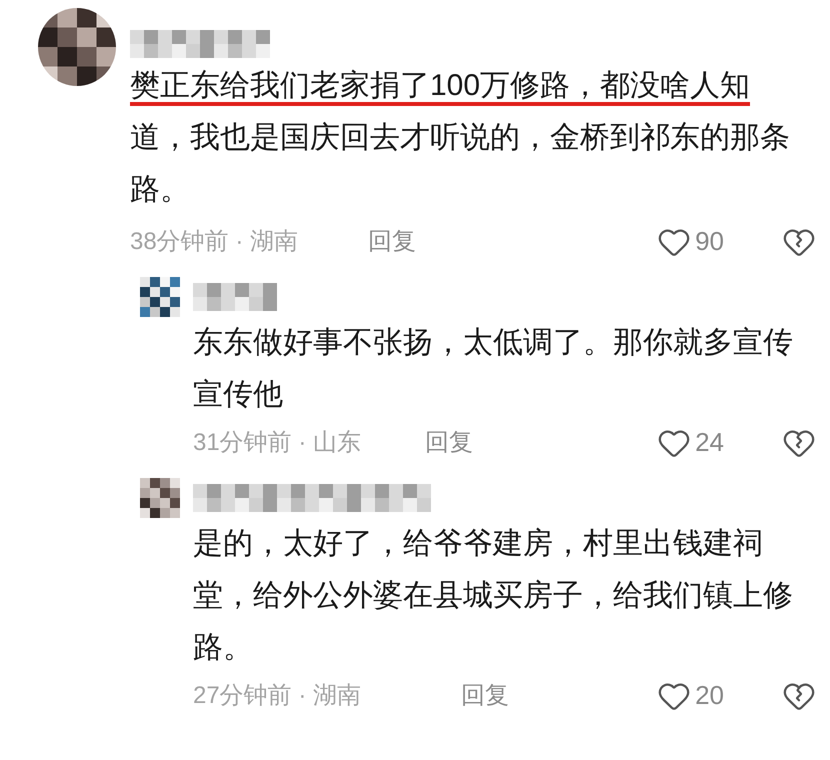  What do you see at coordinates (690, 695) in the screenshot?
I see `like-button: 20` at bounding box center [690, 695].